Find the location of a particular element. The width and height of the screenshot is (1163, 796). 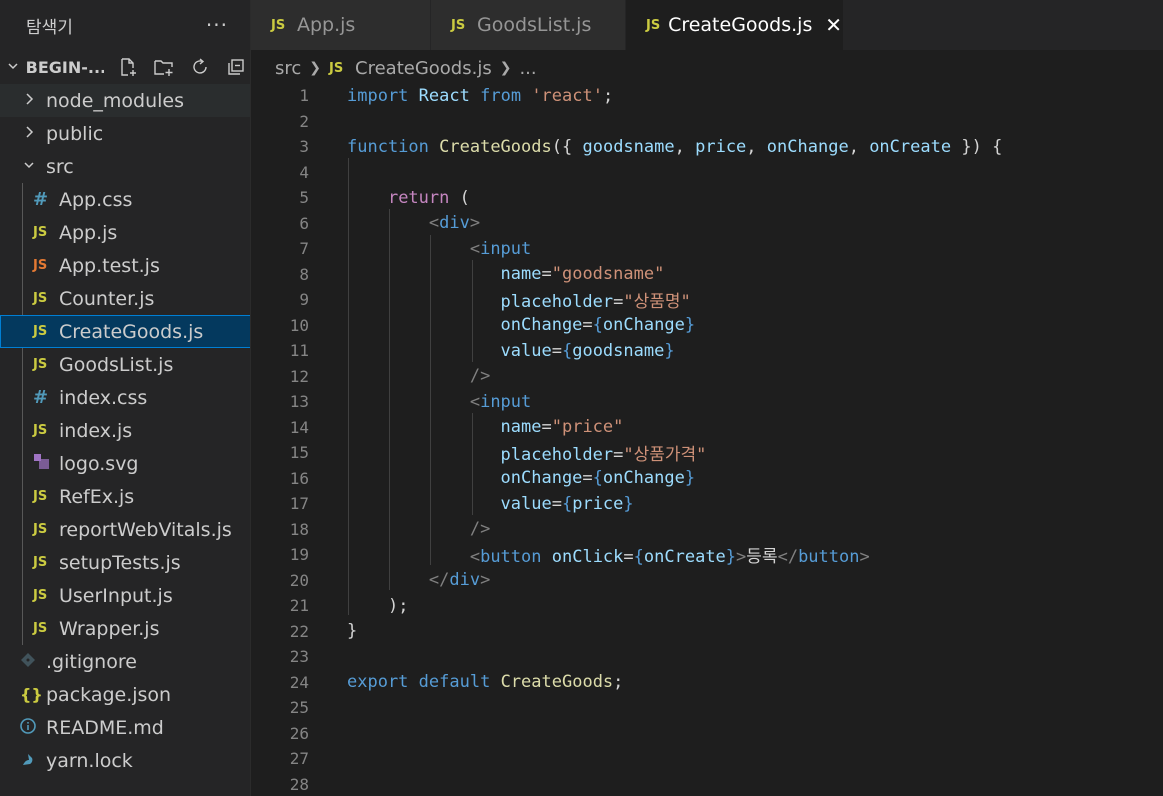

code-line: 21 ); is located at coordinates (707, 605).